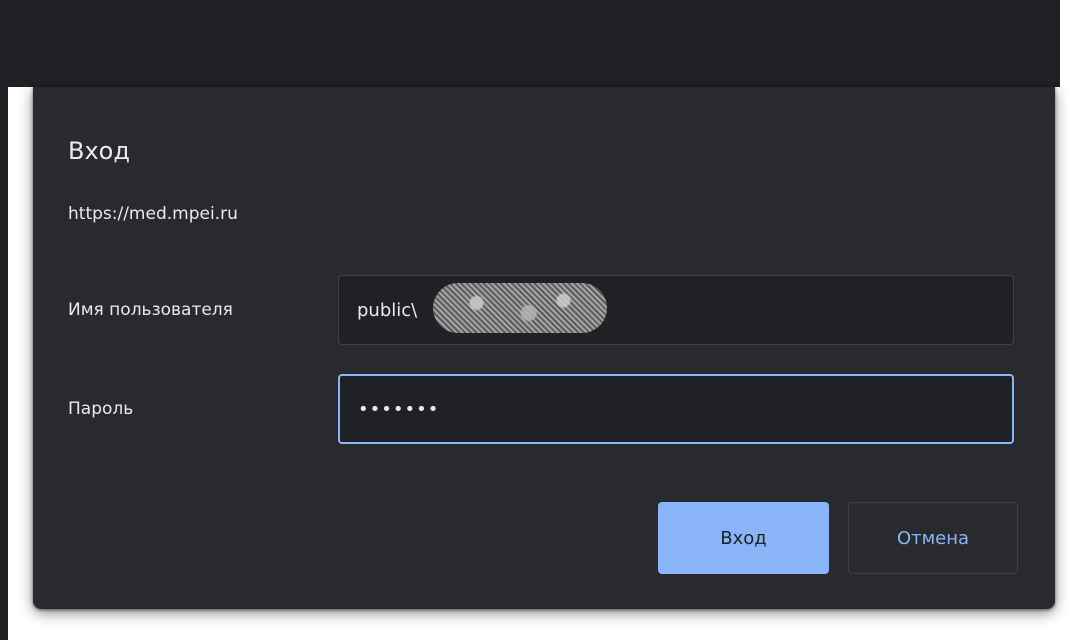 The height and width of the screenshot is (640, 1070). Describe the element at coordinates (743, 538) in the screenshot. I see `login-button: Вход` at that location.